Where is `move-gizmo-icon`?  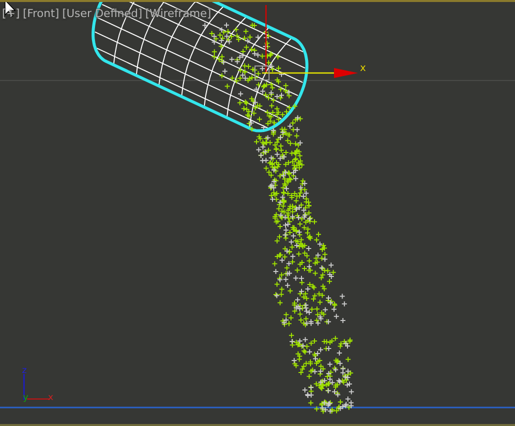
move-gizmo-icon is located at coordinates (306, 42).